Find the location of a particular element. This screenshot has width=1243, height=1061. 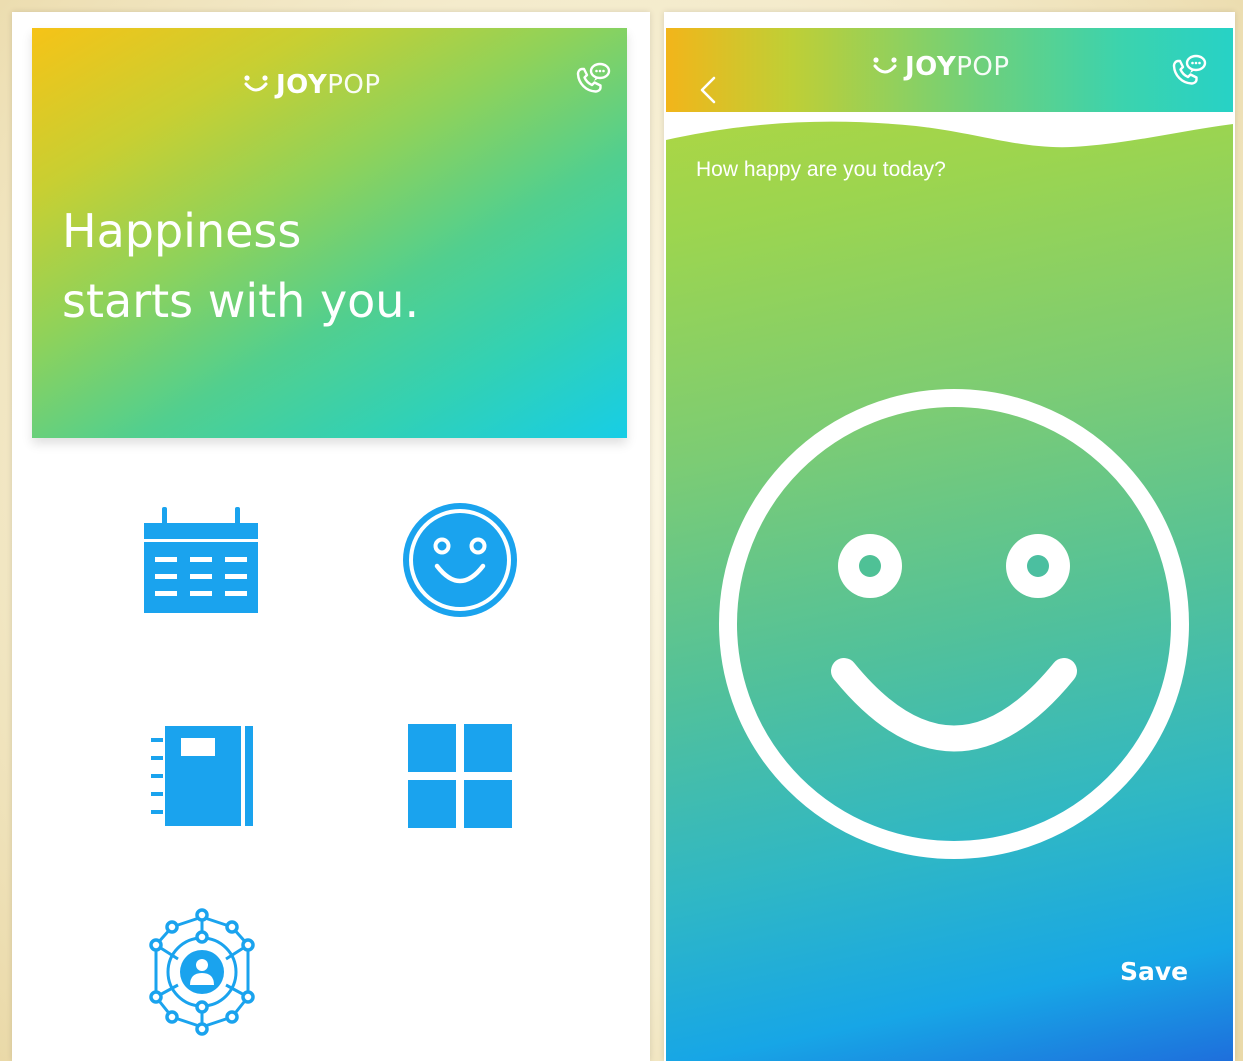

apps-grid-icon is located at coordinates (460, 776).